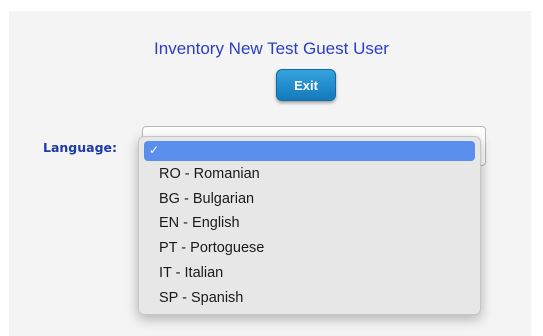 Image resolution: width=543 pixels, height=336 pixels. What do you see at coordinates (309, 151) in the screenshot?
I see `option-empty-selected: ✓` at bounding box center [309, 151].